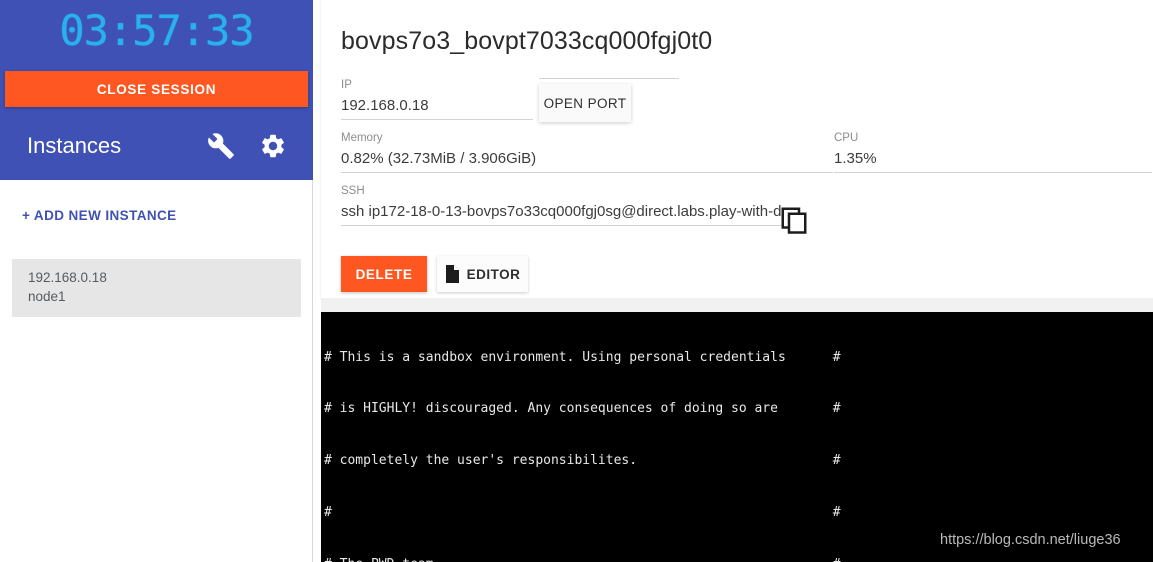  Describe the element at coordinates (582, 513) in the screenshot. I see `terminal-line: # #` at that location.